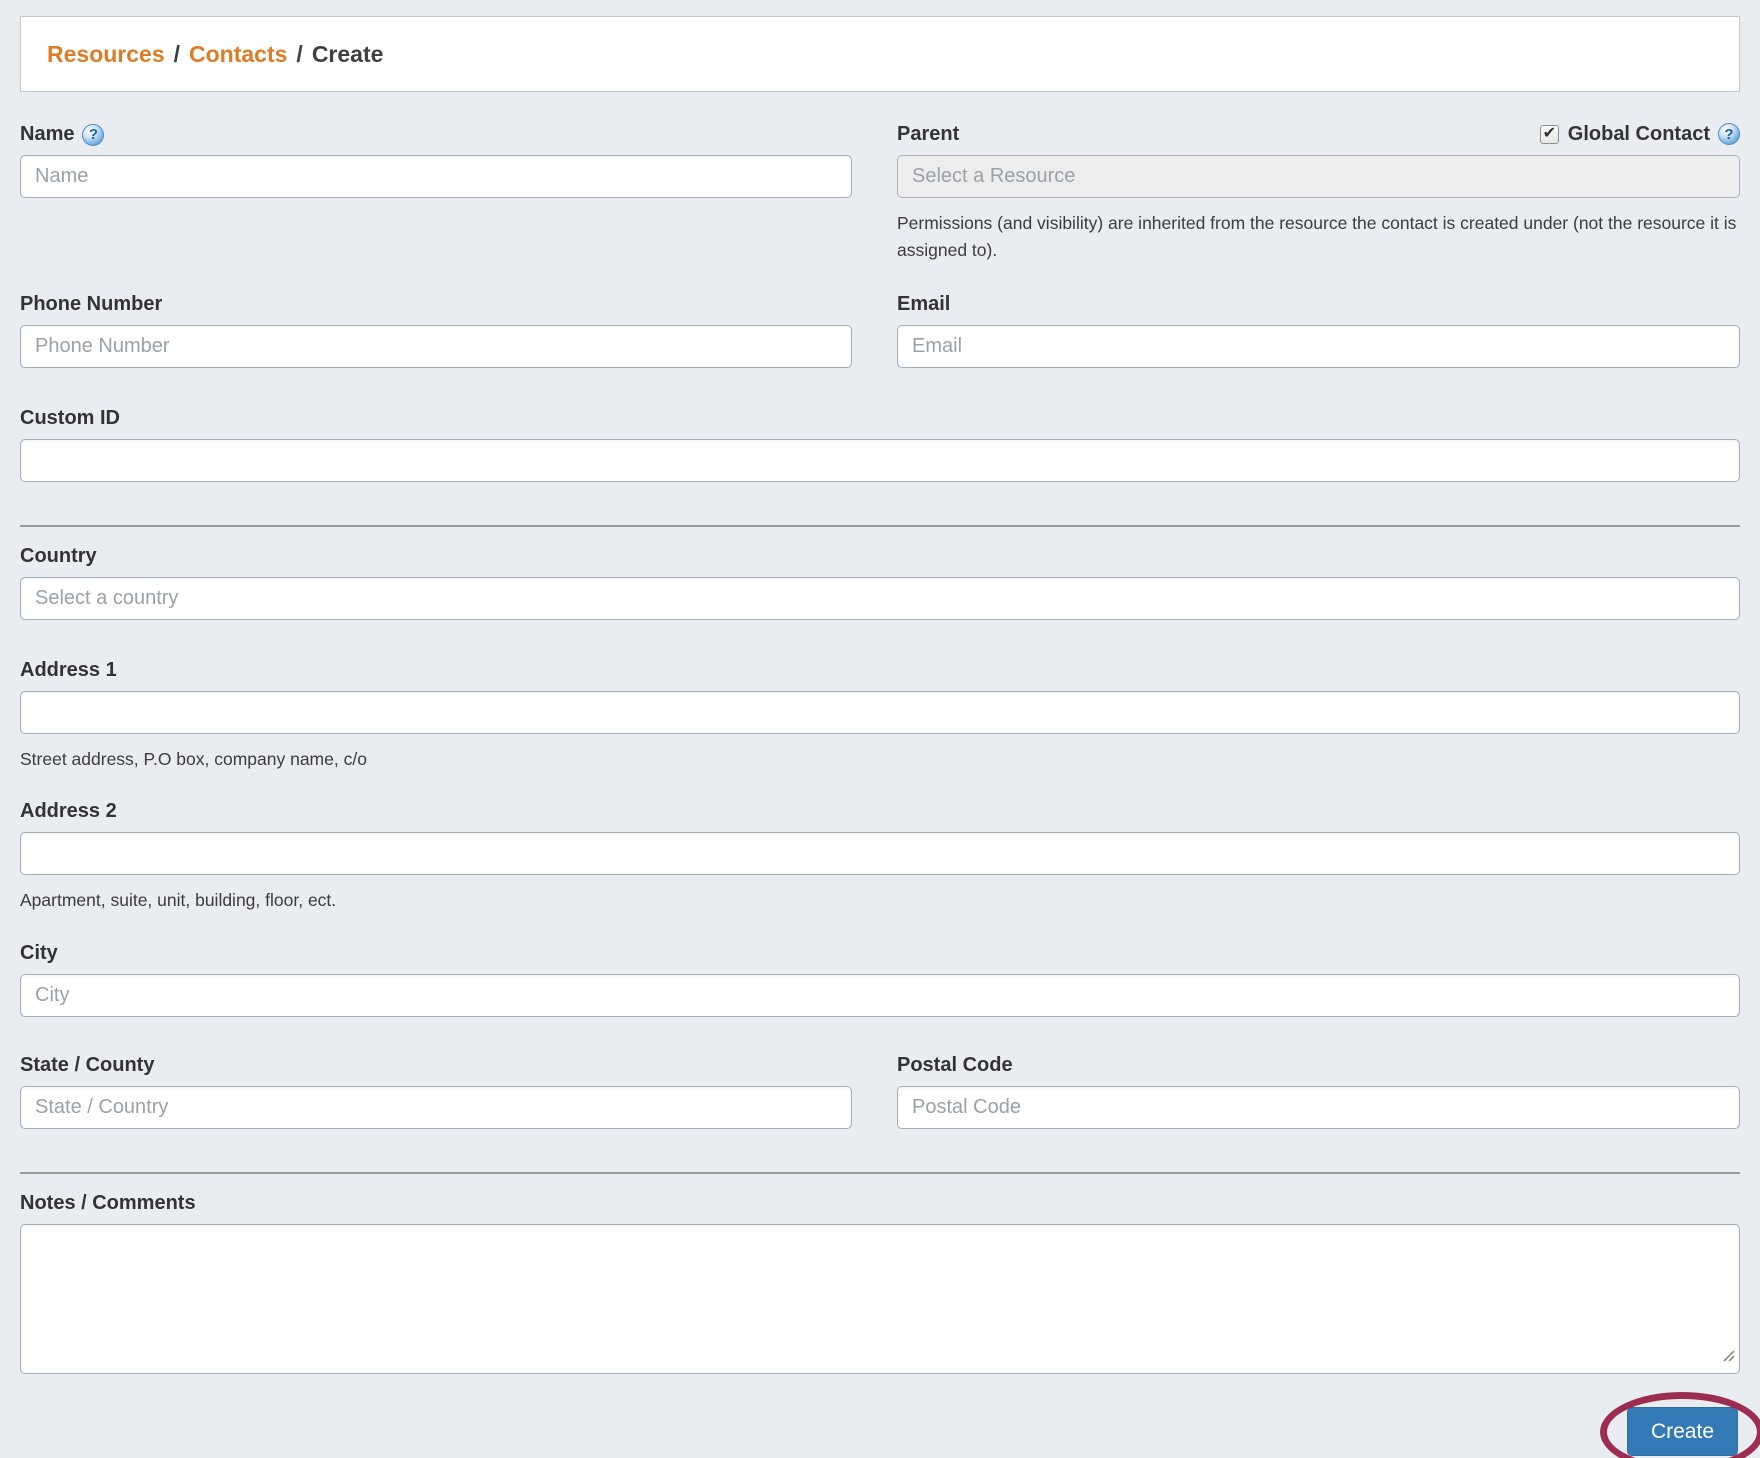  What do you see at coordinates (238, 54) in the screenshot?
I see `breadcrumb-contacts-link: Contacts` at bounding box center [238, 54].